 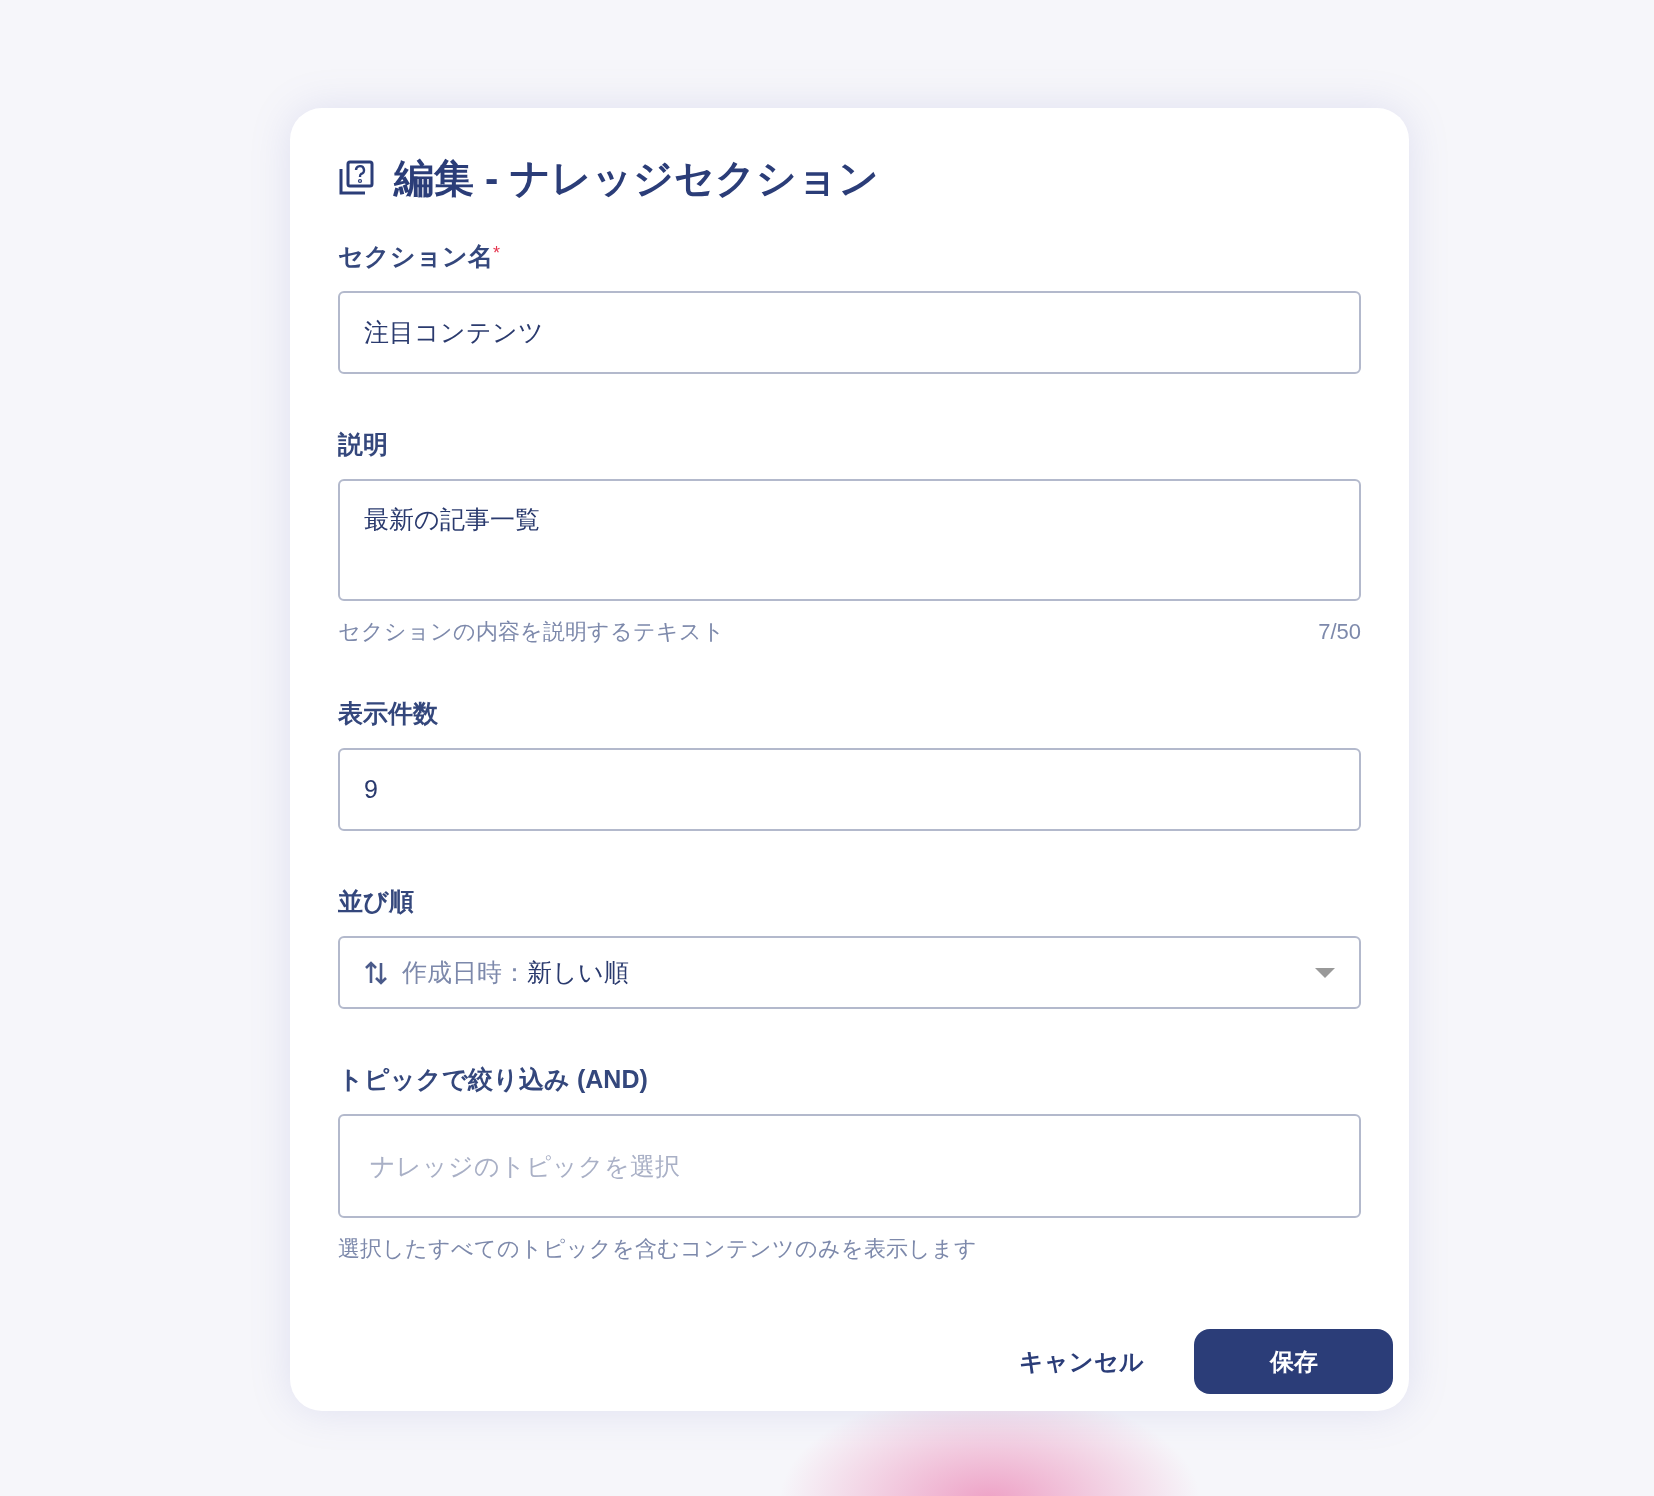 I want to click on cancel-button: キャンセル, so click(x=1081, y=1361).